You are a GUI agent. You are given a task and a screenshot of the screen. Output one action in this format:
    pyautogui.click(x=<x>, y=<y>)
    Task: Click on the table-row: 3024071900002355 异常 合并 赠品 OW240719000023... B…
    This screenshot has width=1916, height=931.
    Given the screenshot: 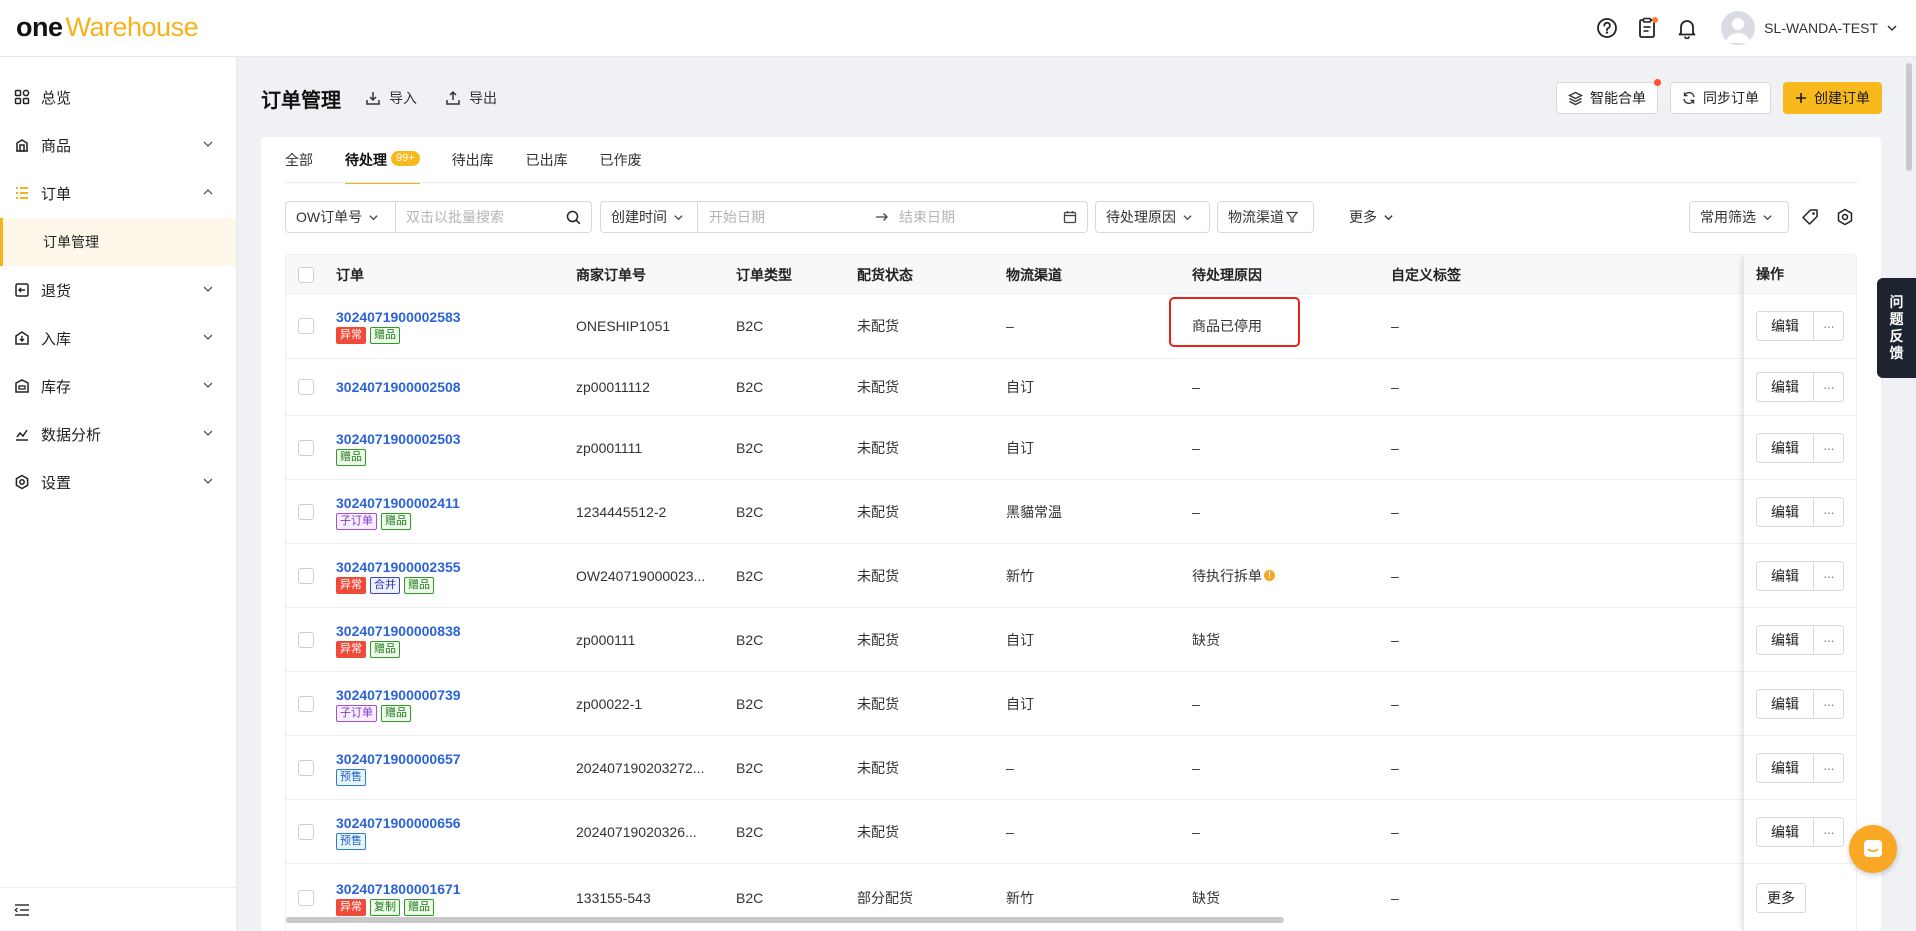 What is the action you would take?
    pyautogui.click(x=1071, y=576)
    